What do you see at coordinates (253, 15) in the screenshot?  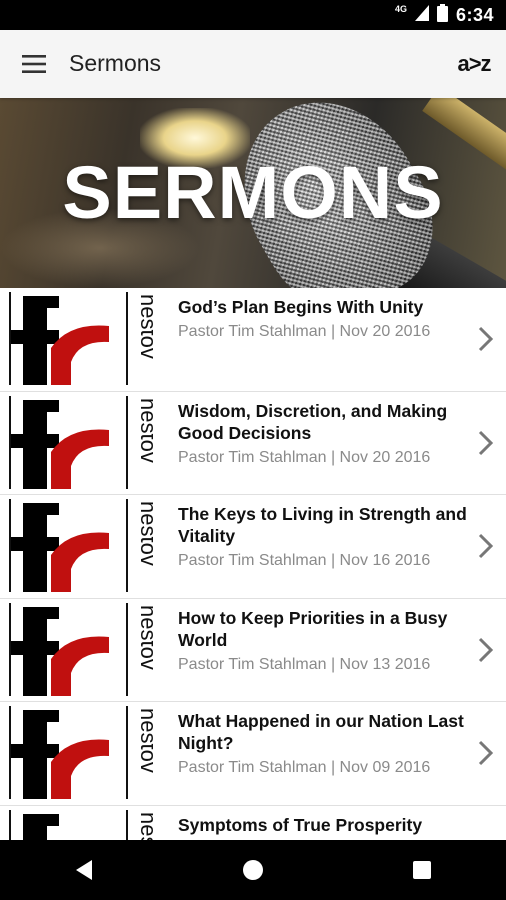 I see `status-bar: 4G 6:34` at bounding box center [253, 15].